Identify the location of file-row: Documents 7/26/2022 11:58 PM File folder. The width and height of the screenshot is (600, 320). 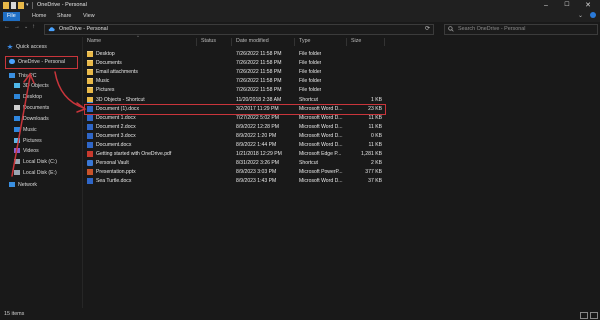
(235, 63).